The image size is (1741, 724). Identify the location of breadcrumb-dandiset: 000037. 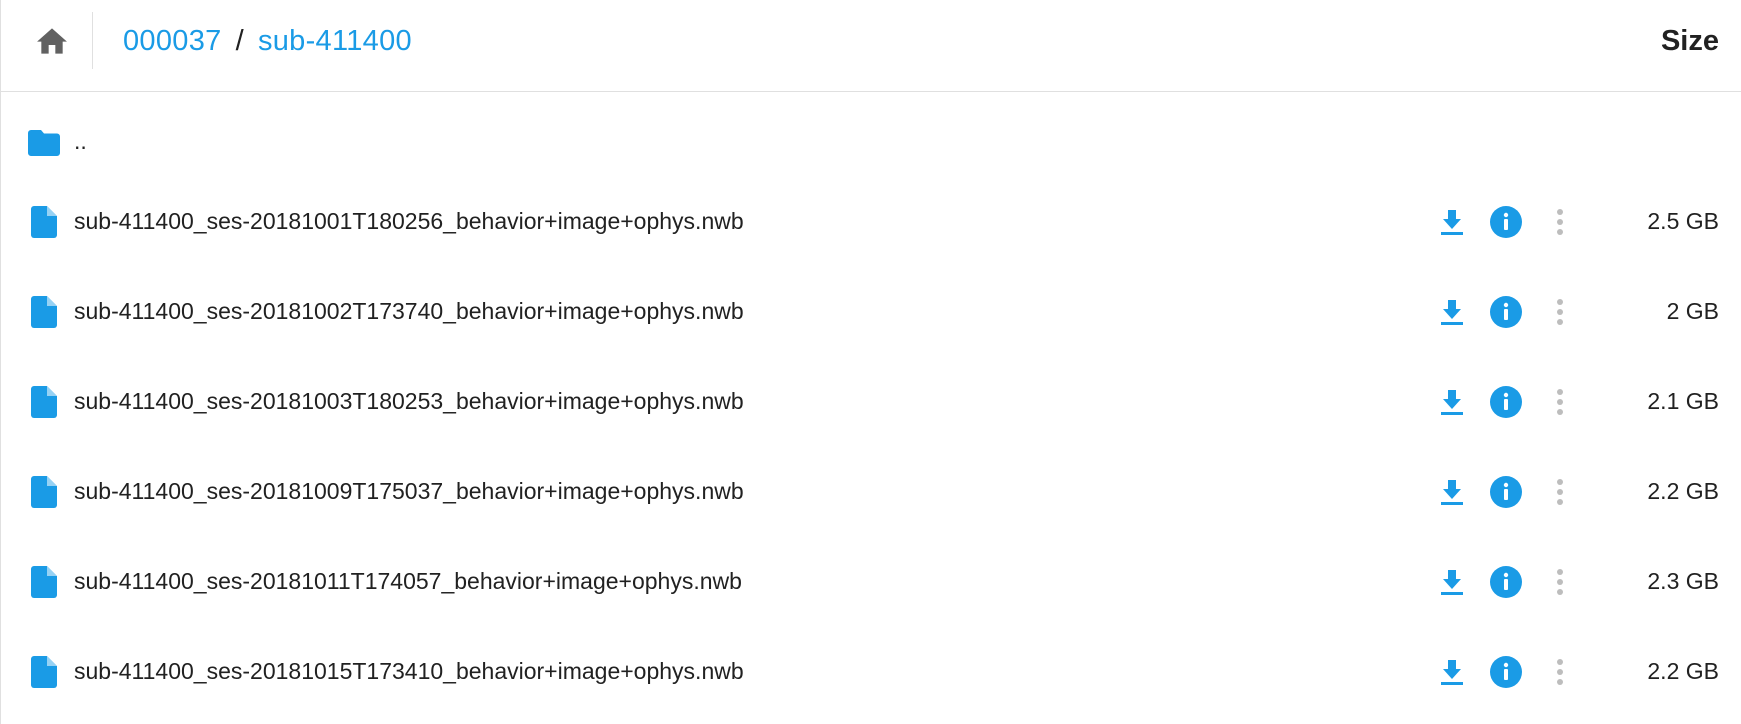
(172, 41).